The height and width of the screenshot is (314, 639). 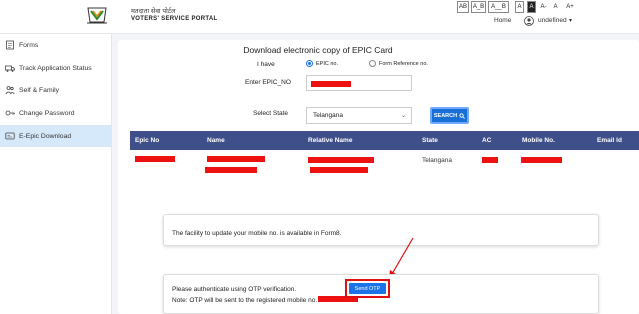 What do you see at coordinates (10, 45) in the screenshot?
I see `forms-icon` at bounding box center [10, 45].